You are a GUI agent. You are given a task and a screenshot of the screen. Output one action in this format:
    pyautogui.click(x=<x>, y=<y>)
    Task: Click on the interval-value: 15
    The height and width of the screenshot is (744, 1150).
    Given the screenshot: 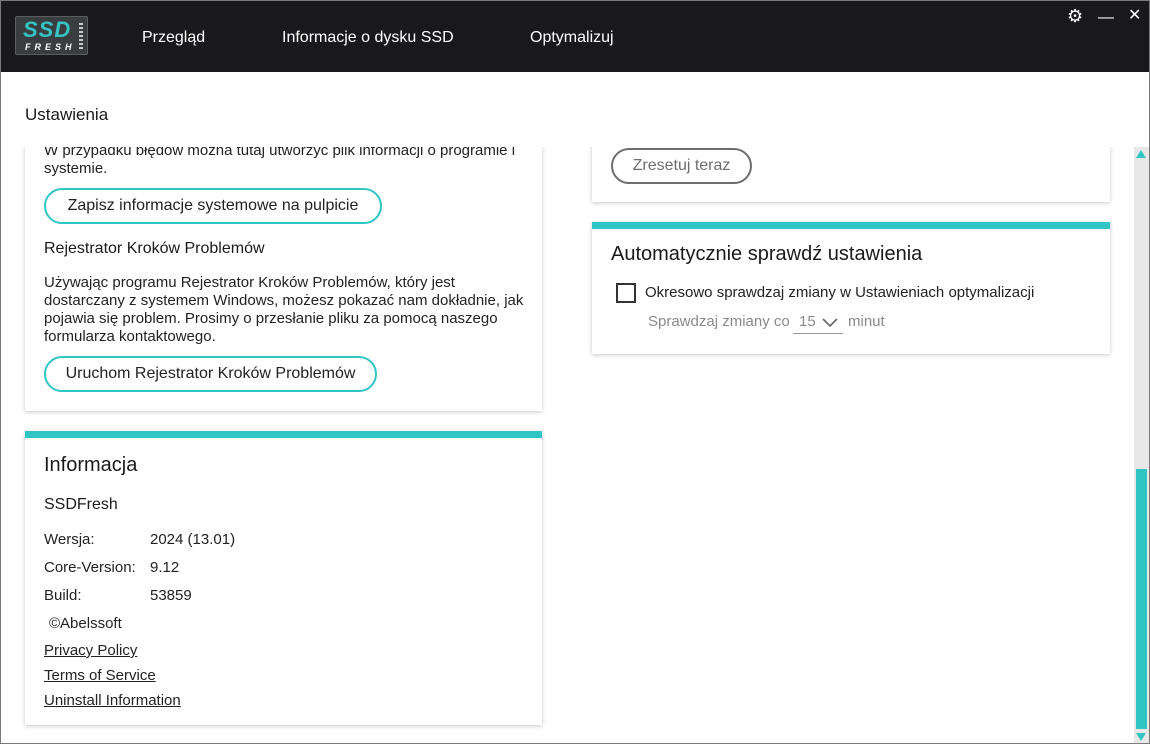 What is the action you would take?
    pyautogui.click(x=807, y=321)
    